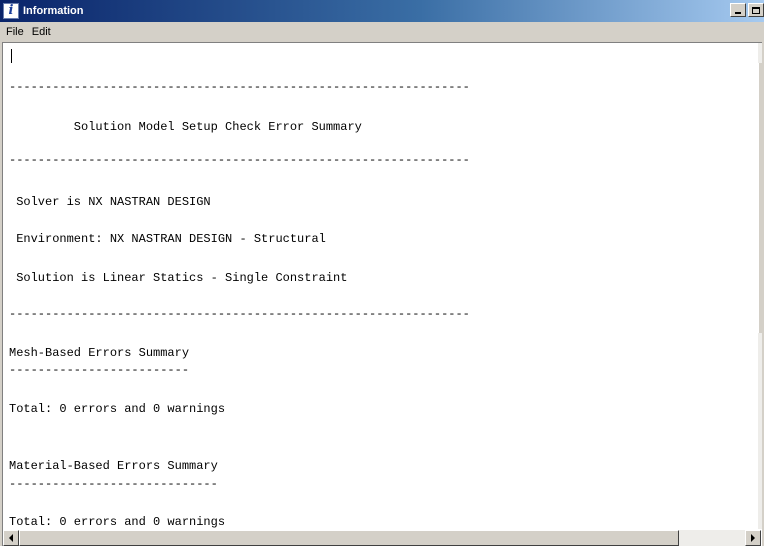  I want to click on minimize-button, so click(738, 10).